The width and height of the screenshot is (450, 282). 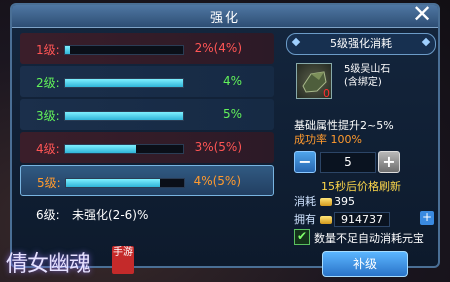 What do you see at coordinates (48, 116) in the screenshot?
I see `level-label: 3级:` at bounding box center [48, 116].